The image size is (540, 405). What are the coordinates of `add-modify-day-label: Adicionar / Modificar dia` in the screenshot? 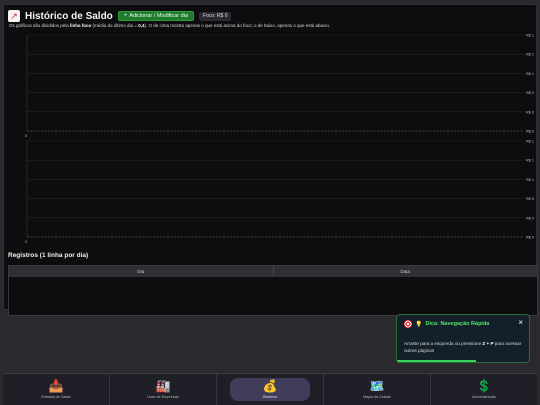 It's located at (159, 16).